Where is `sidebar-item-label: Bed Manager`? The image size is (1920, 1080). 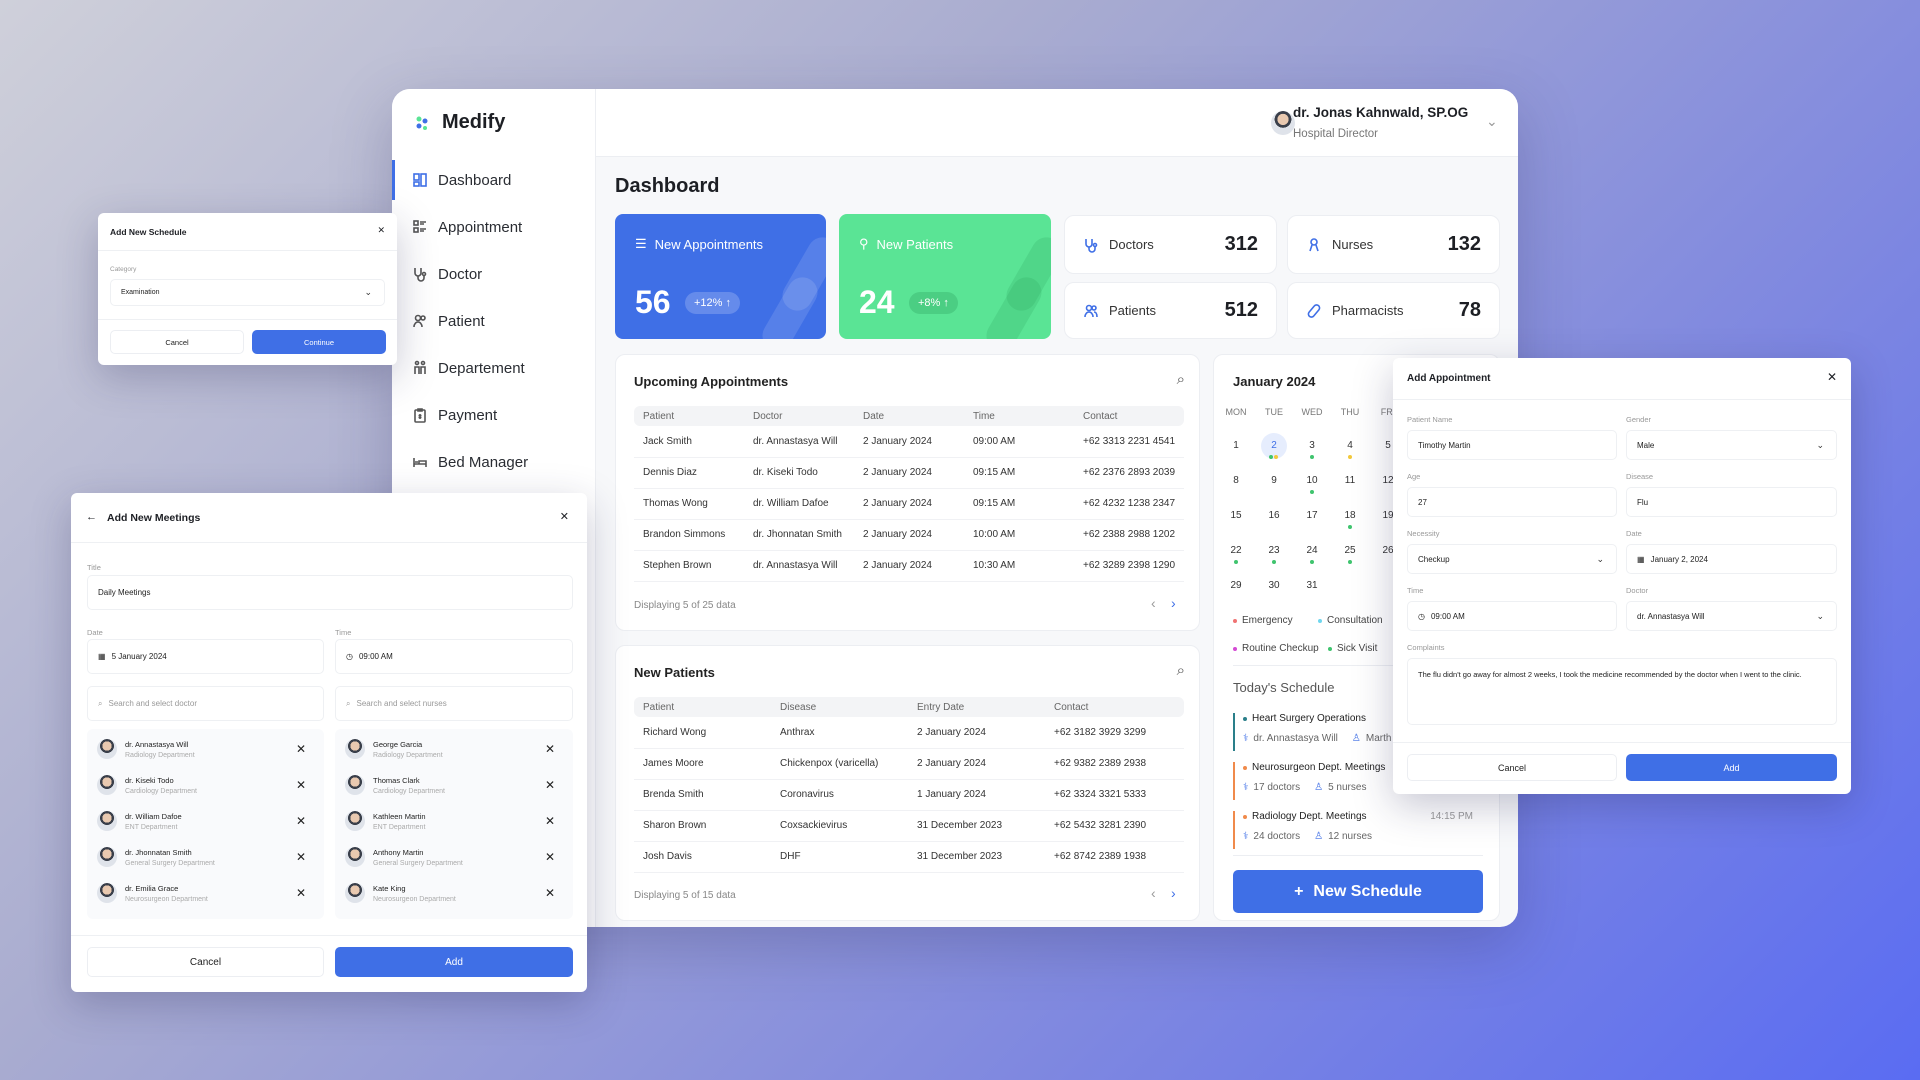 sidebar-item-label: Bed Manager is located at coordinates (483, 462).